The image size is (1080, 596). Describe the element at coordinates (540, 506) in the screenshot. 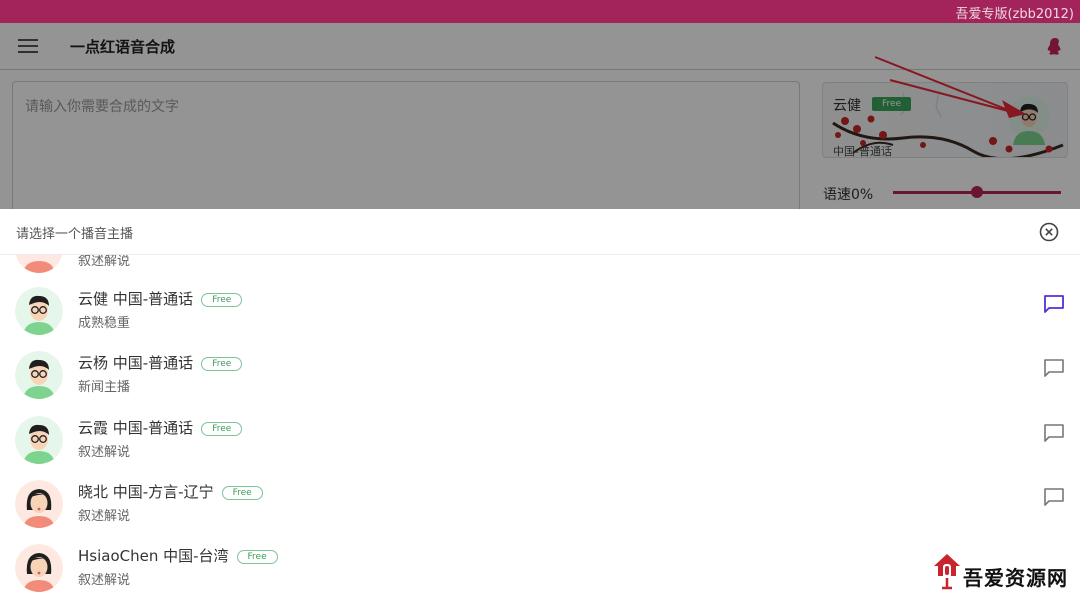

I see `list-item: 晓北 中国-方言-辽宁 Free 叙述解说` at that location.